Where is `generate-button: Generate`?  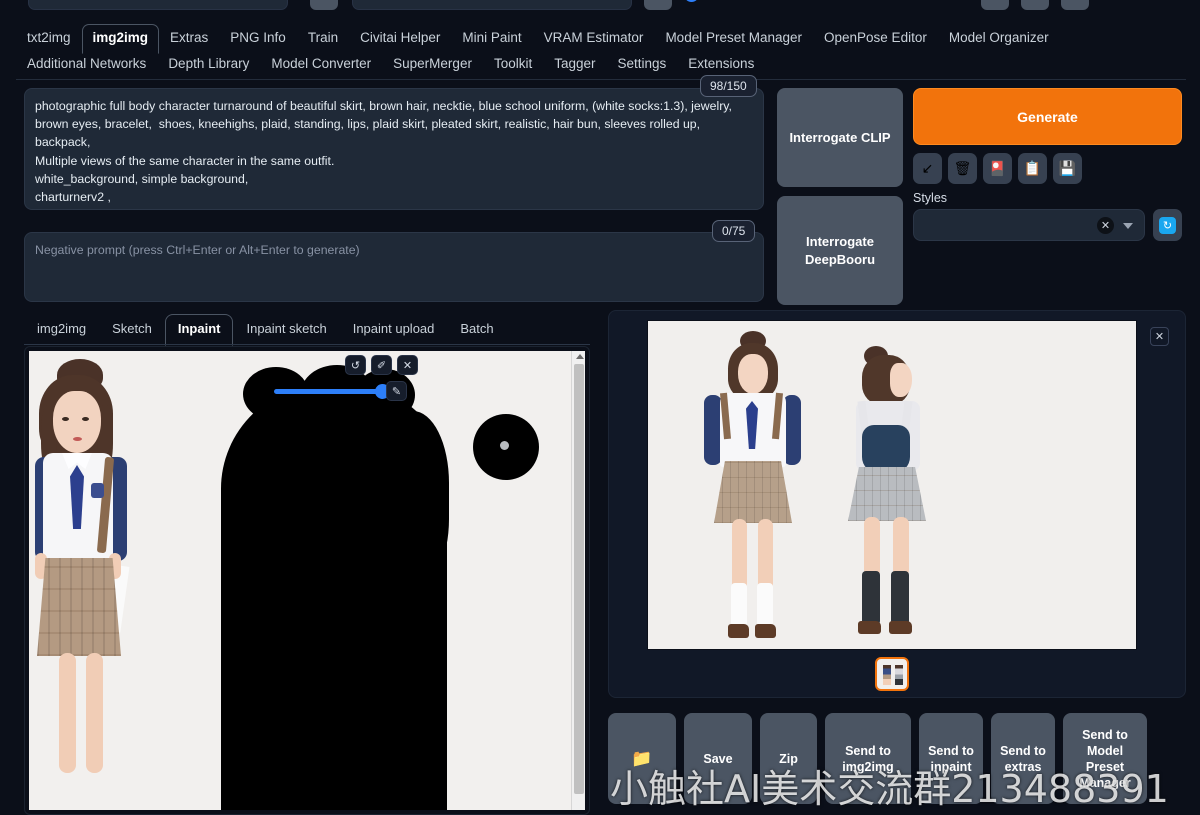
generate-button: Generate is located at coordinates (1047, 116).